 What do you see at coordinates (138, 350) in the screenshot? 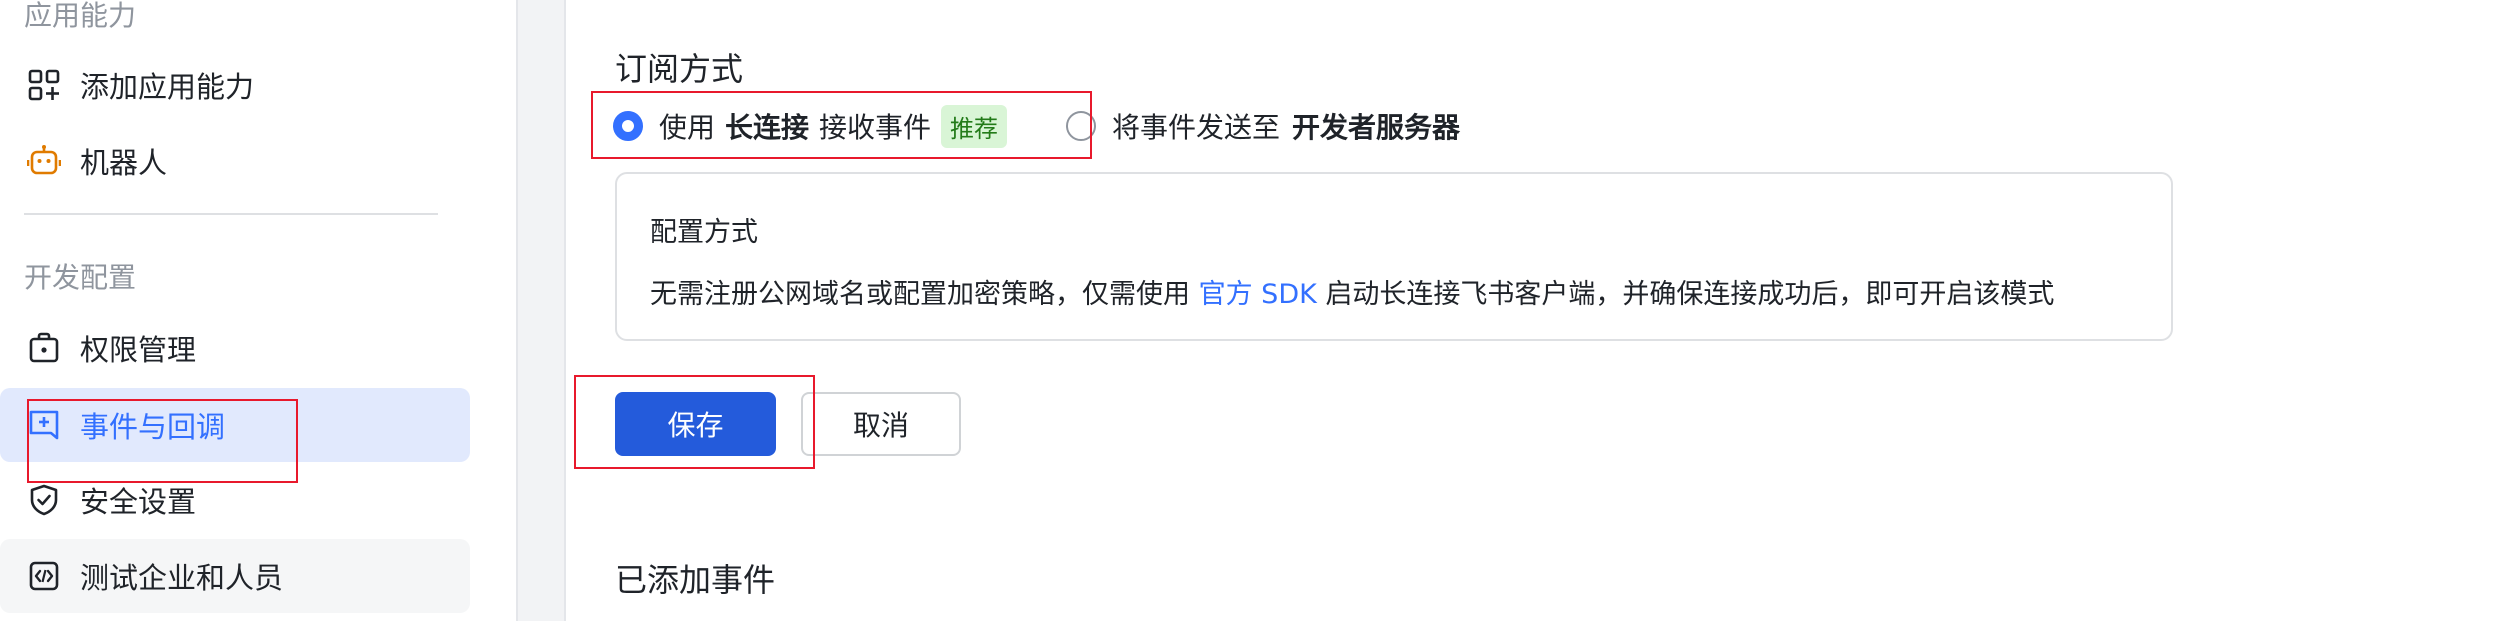
I see `sidebar-item-label: 权限管理` at bounding box center [138, 350].